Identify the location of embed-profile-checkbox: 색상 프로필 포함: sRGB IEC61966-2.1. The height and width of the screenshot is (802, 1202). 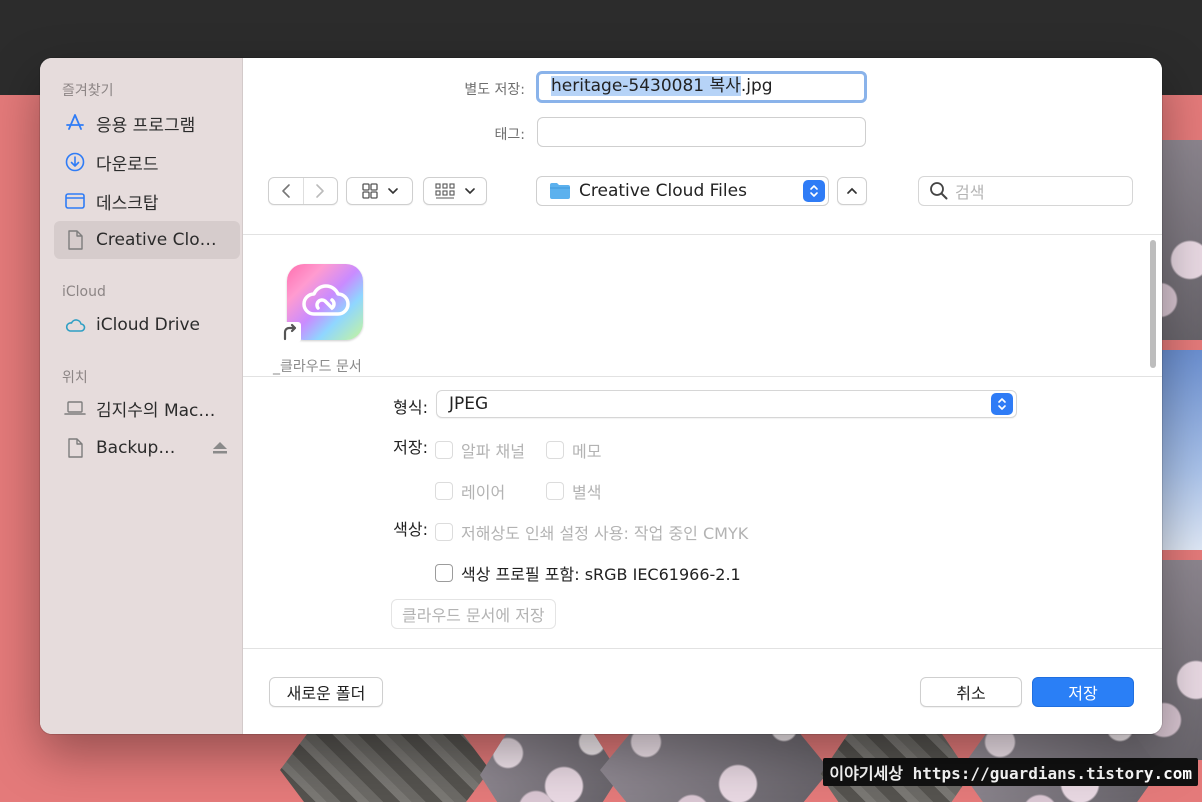
(588, 573).